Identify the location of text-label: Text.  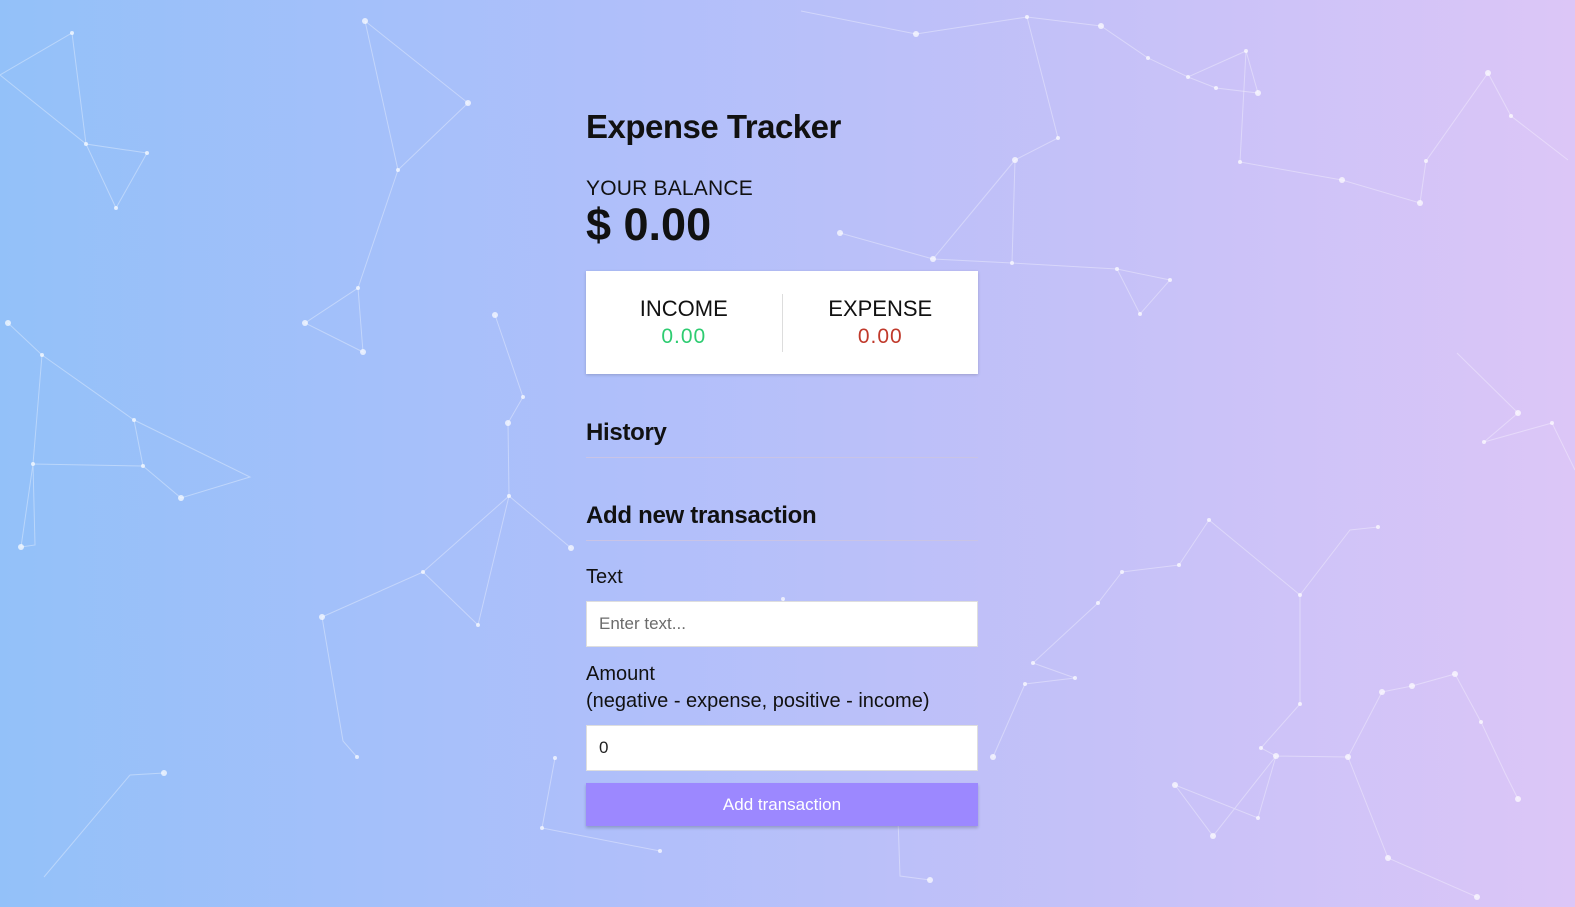
(604, 577).